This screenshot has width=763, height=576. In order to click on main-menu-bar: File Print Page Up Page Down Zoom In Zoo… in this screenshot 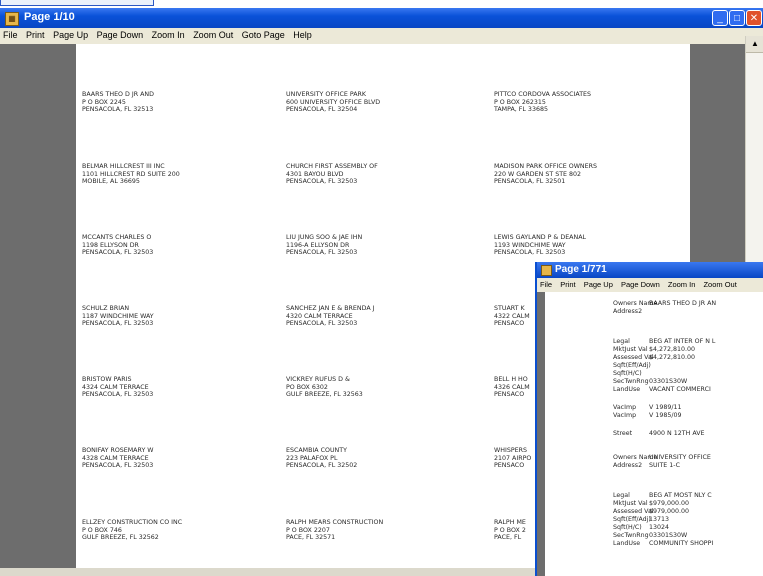, I will do `click(381, 36)`.